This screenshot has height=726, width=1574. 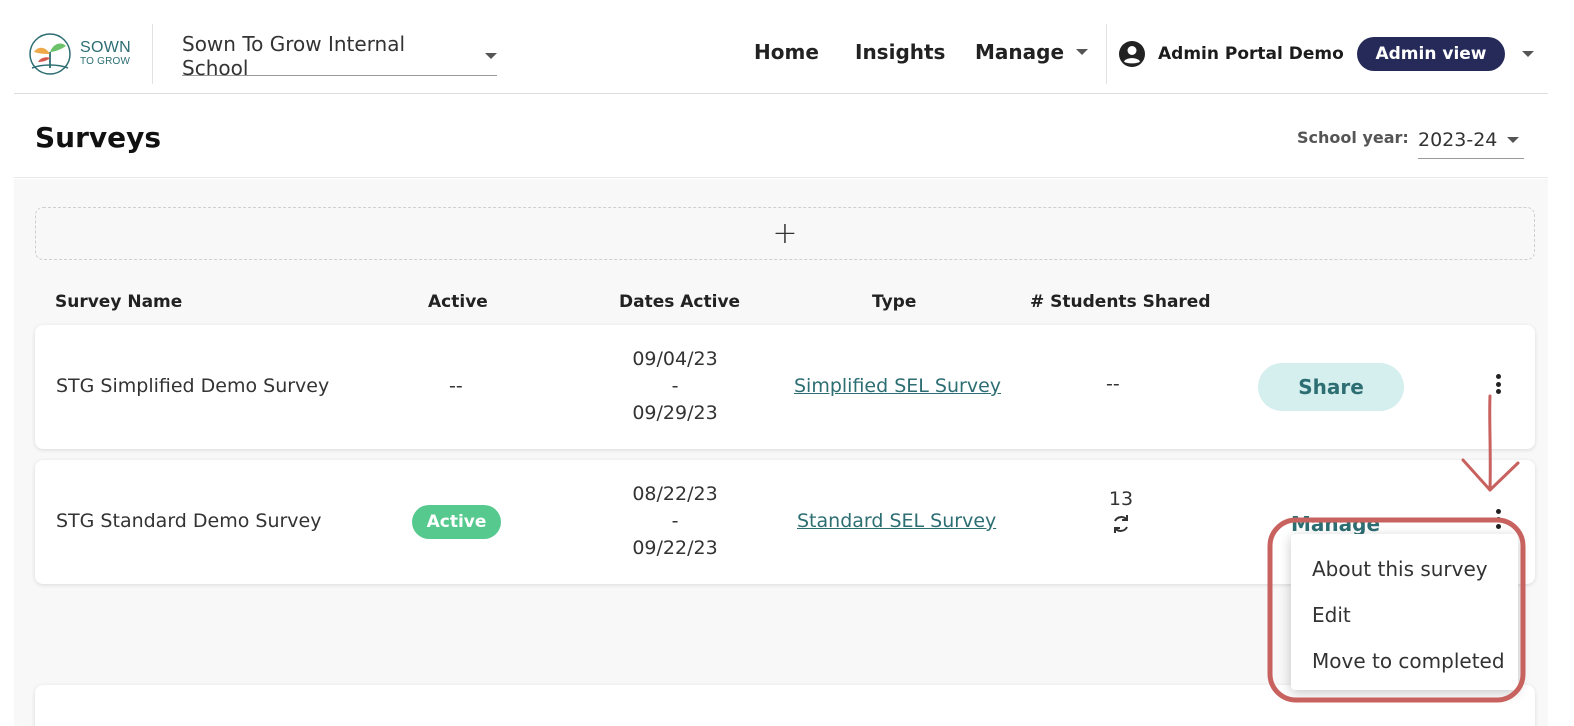 I want to click on survey-type-link: Simplified SEL Survey, so click(x=897, y=386).